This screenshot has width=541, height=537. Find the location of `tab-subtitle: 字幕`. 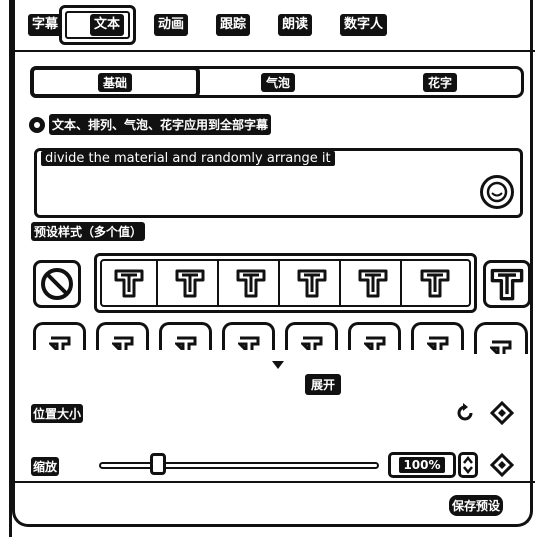

tab-subtitle: 字幕 is located at coordinates (45, 25).